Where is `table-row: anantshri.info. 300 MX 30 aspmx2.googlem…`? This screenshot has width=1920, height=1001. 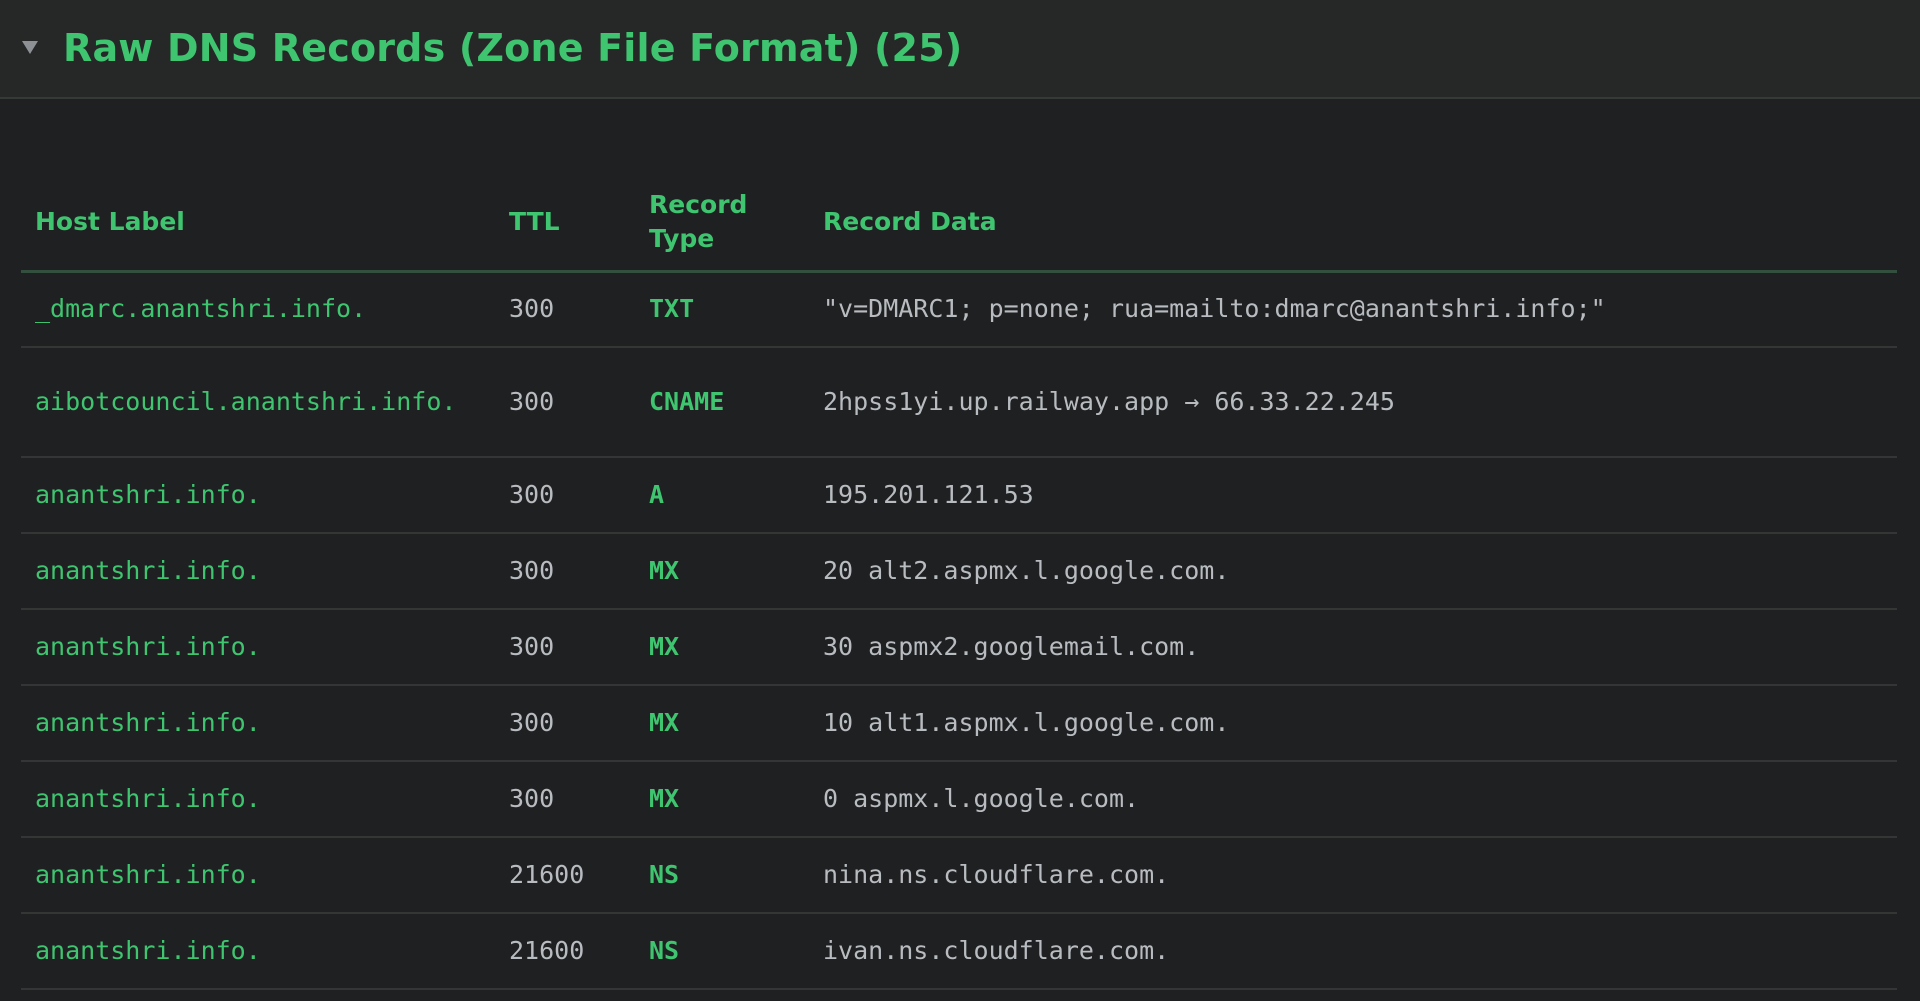
table-row: anantshri.info. 300 MX 30 aspmx2.googlem… is located at coordinates (959, 647).